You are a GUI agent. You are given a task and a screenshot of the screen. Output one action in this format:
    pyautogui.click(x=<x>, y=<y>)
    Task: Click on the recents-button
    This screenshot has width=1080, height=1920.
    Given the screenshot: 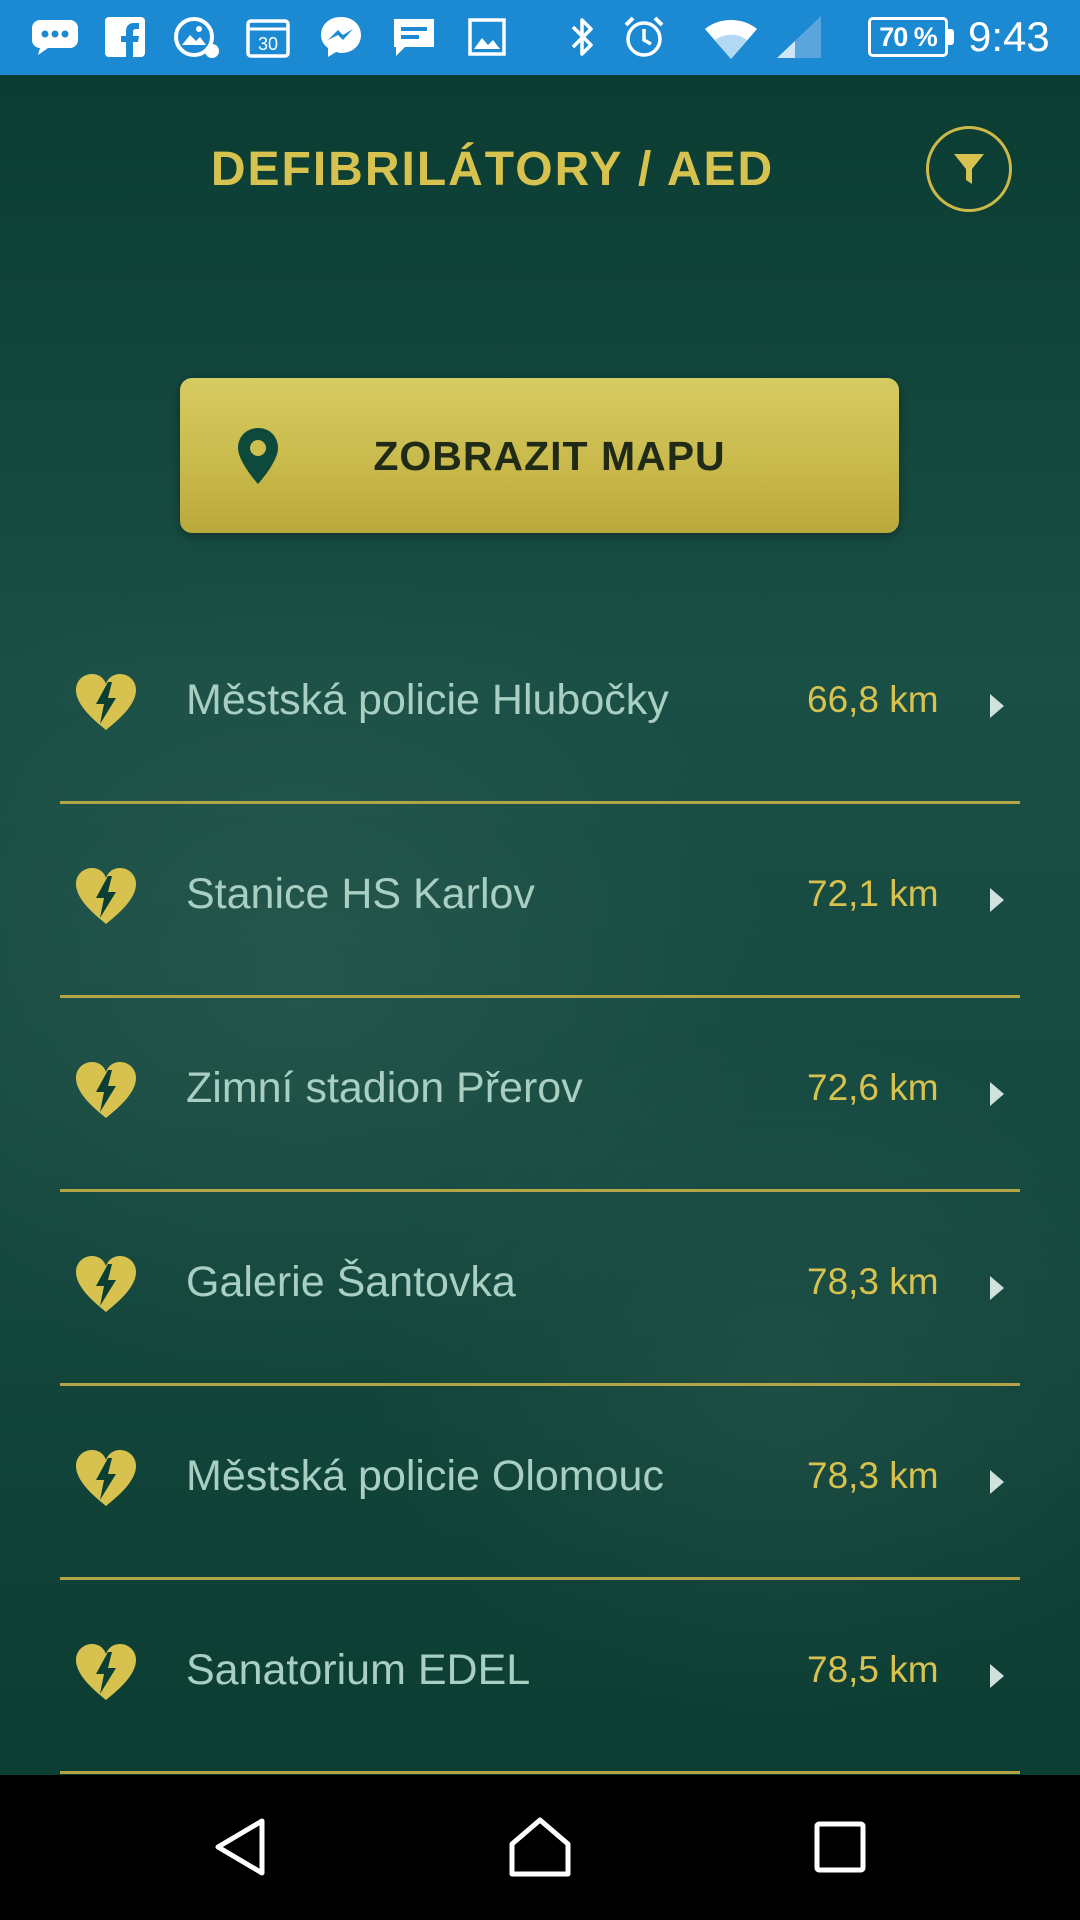 What is the action you would take?
    pyautogui.click(x=840, y=1847)
    